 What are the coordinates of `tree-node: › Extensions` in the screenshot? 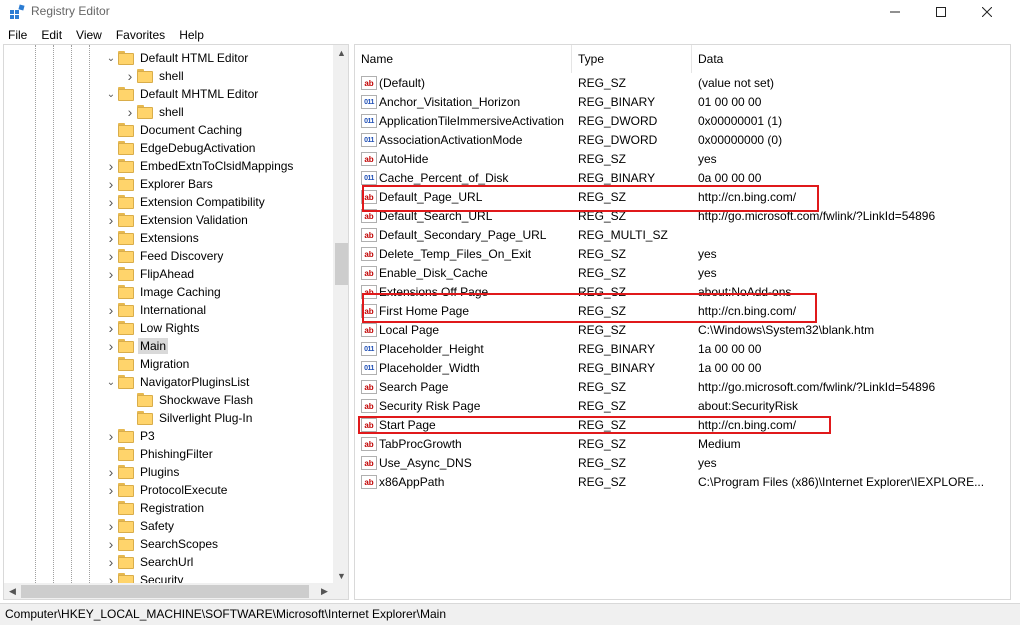 It's located at (152, 238).